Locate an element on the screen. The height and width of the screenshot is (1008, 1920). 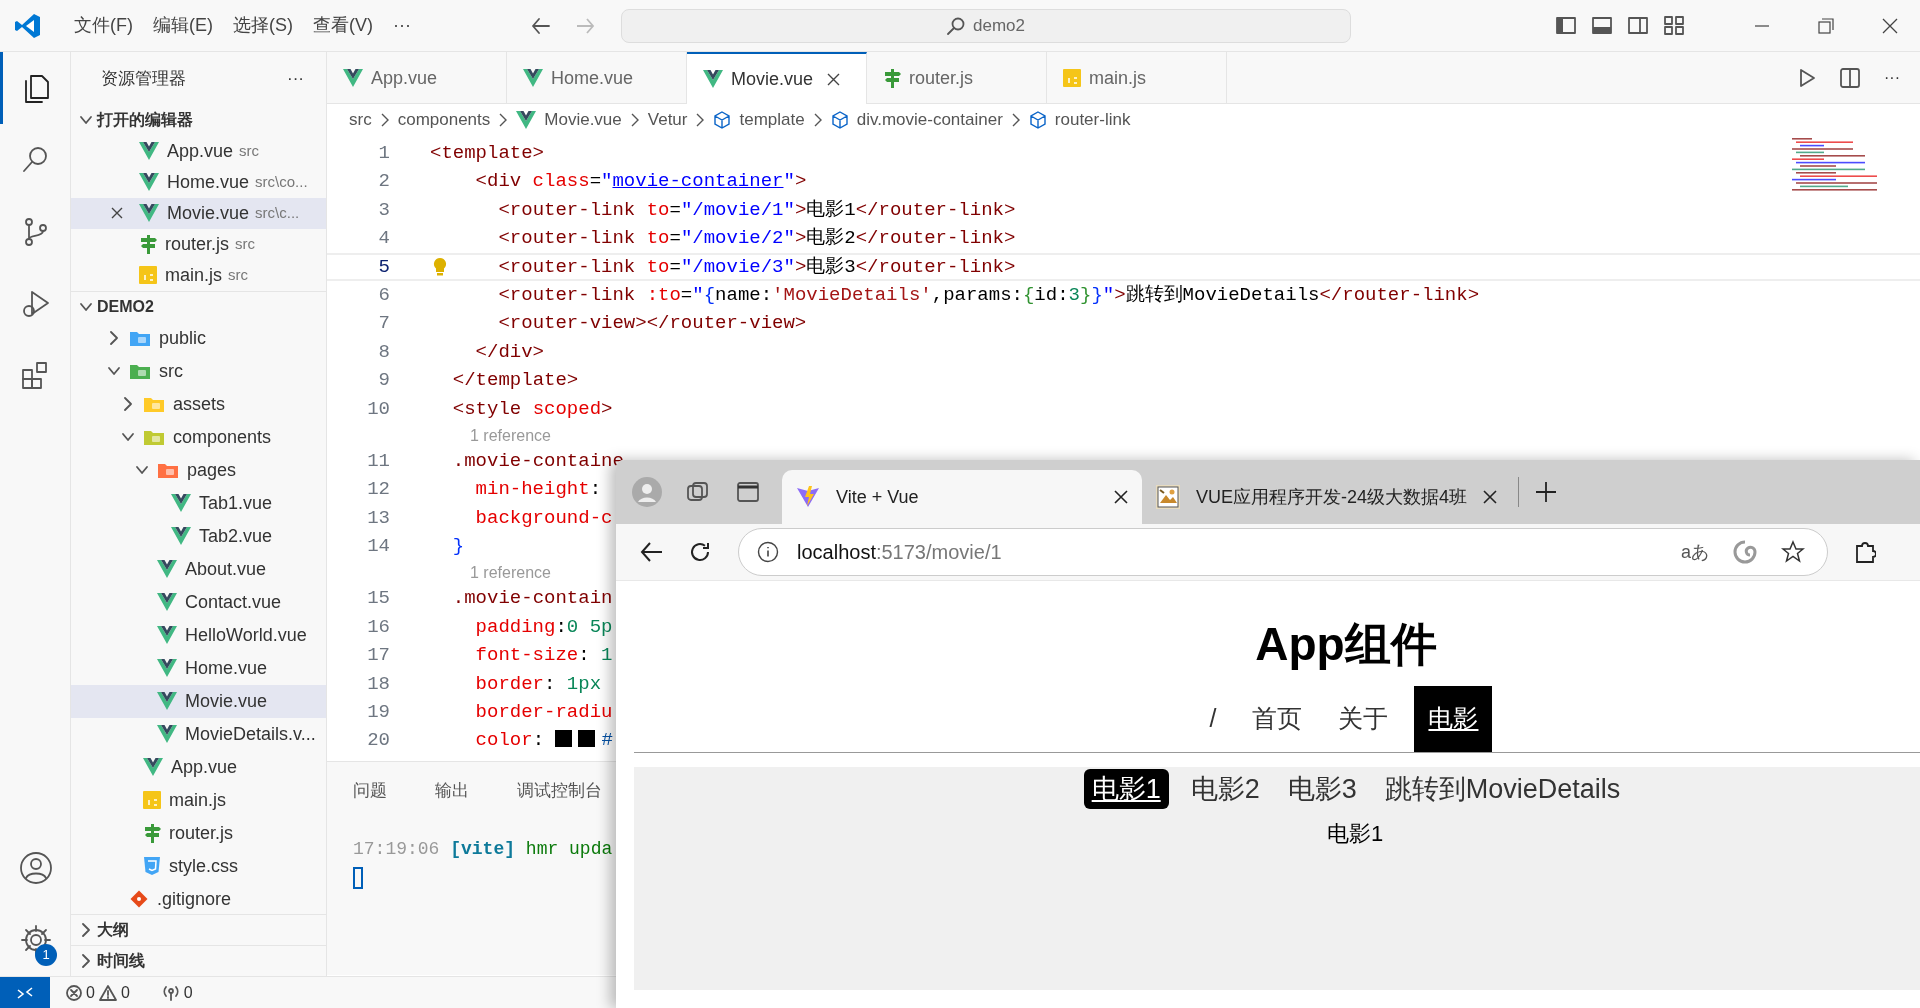
open-editor-item: main.js src is located at coordinates (198, 275).